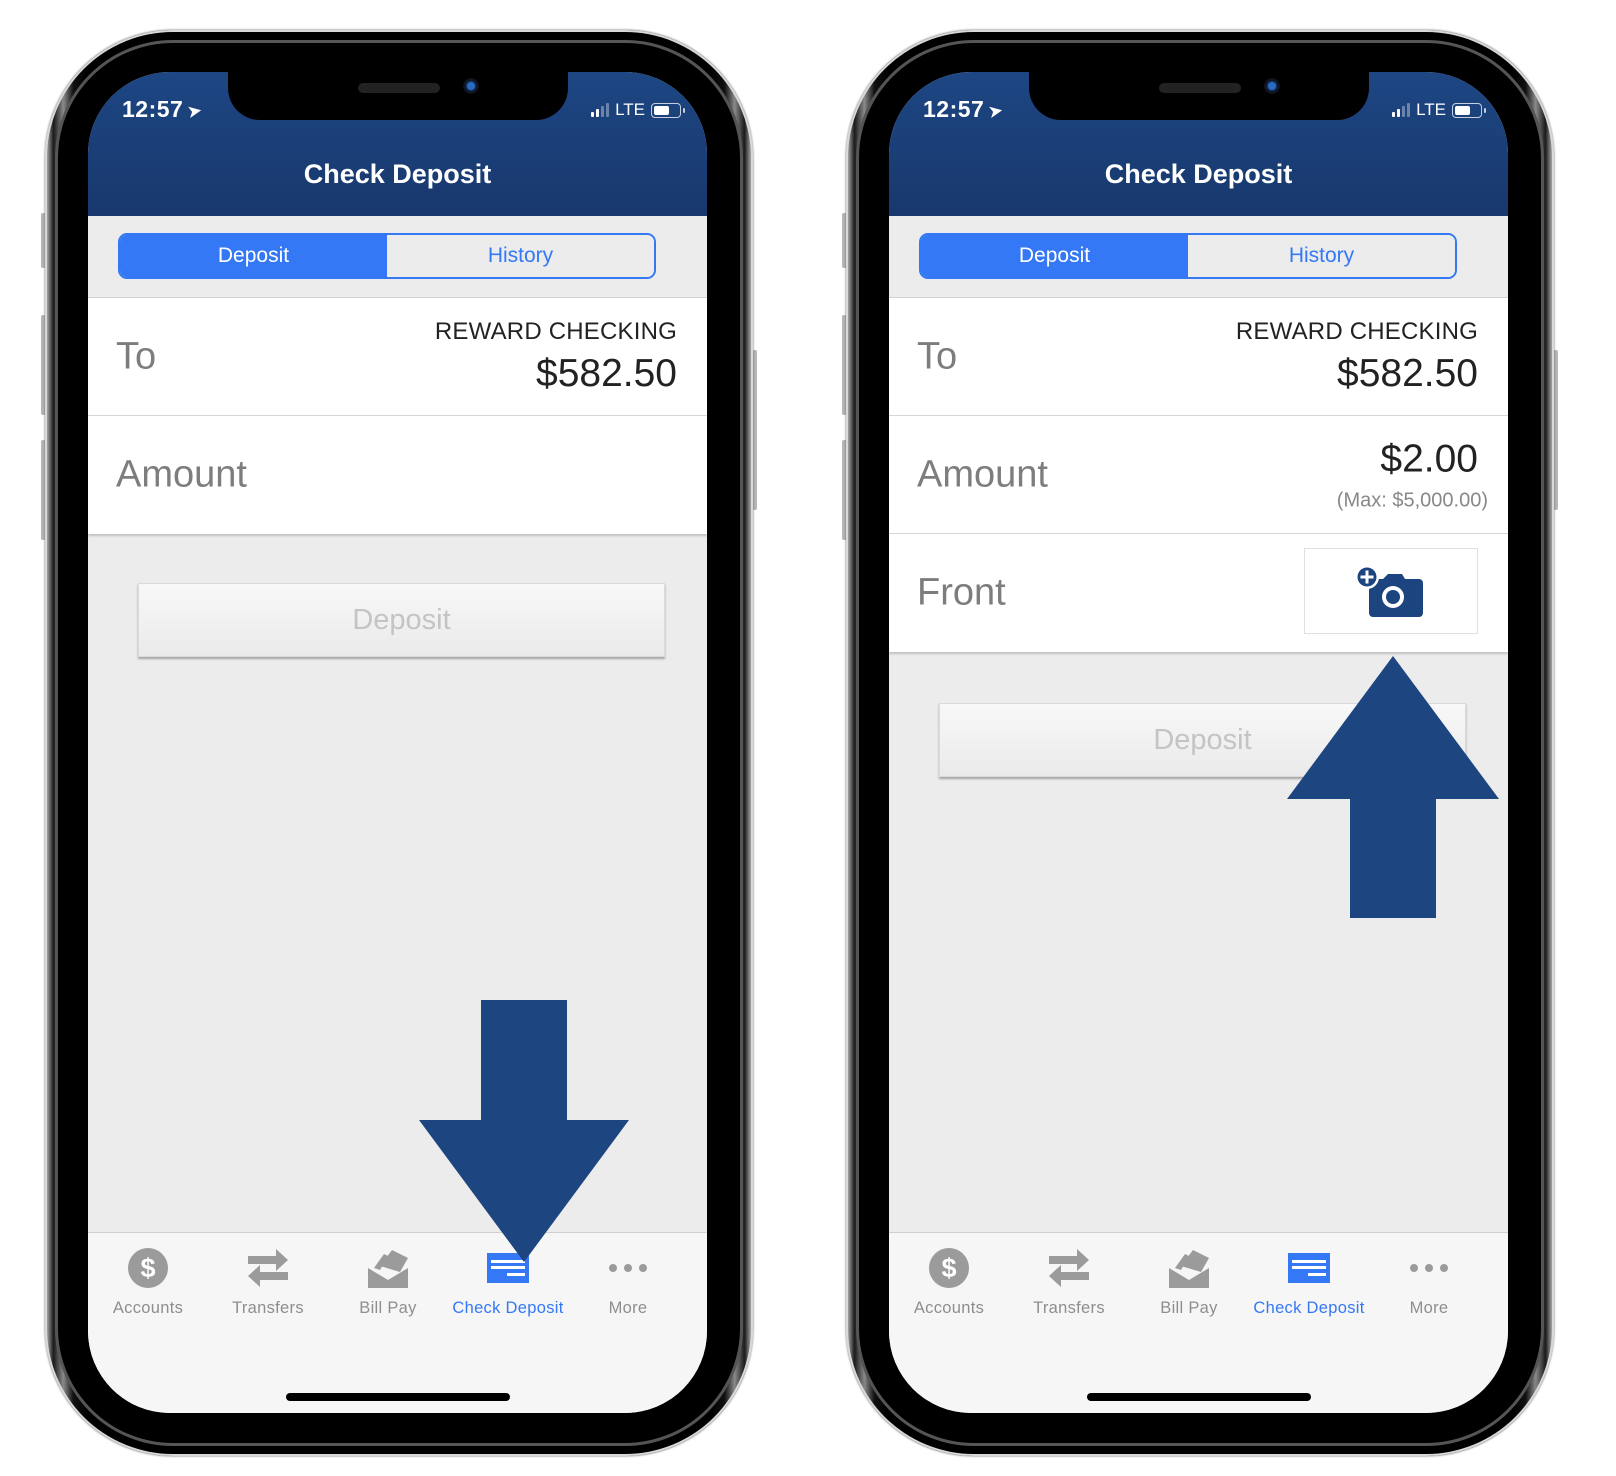  What do you see at coordinates (1393, 787) in the screenshot?
I see `annotation-arrow-up` at bounding box center [1393, 787].